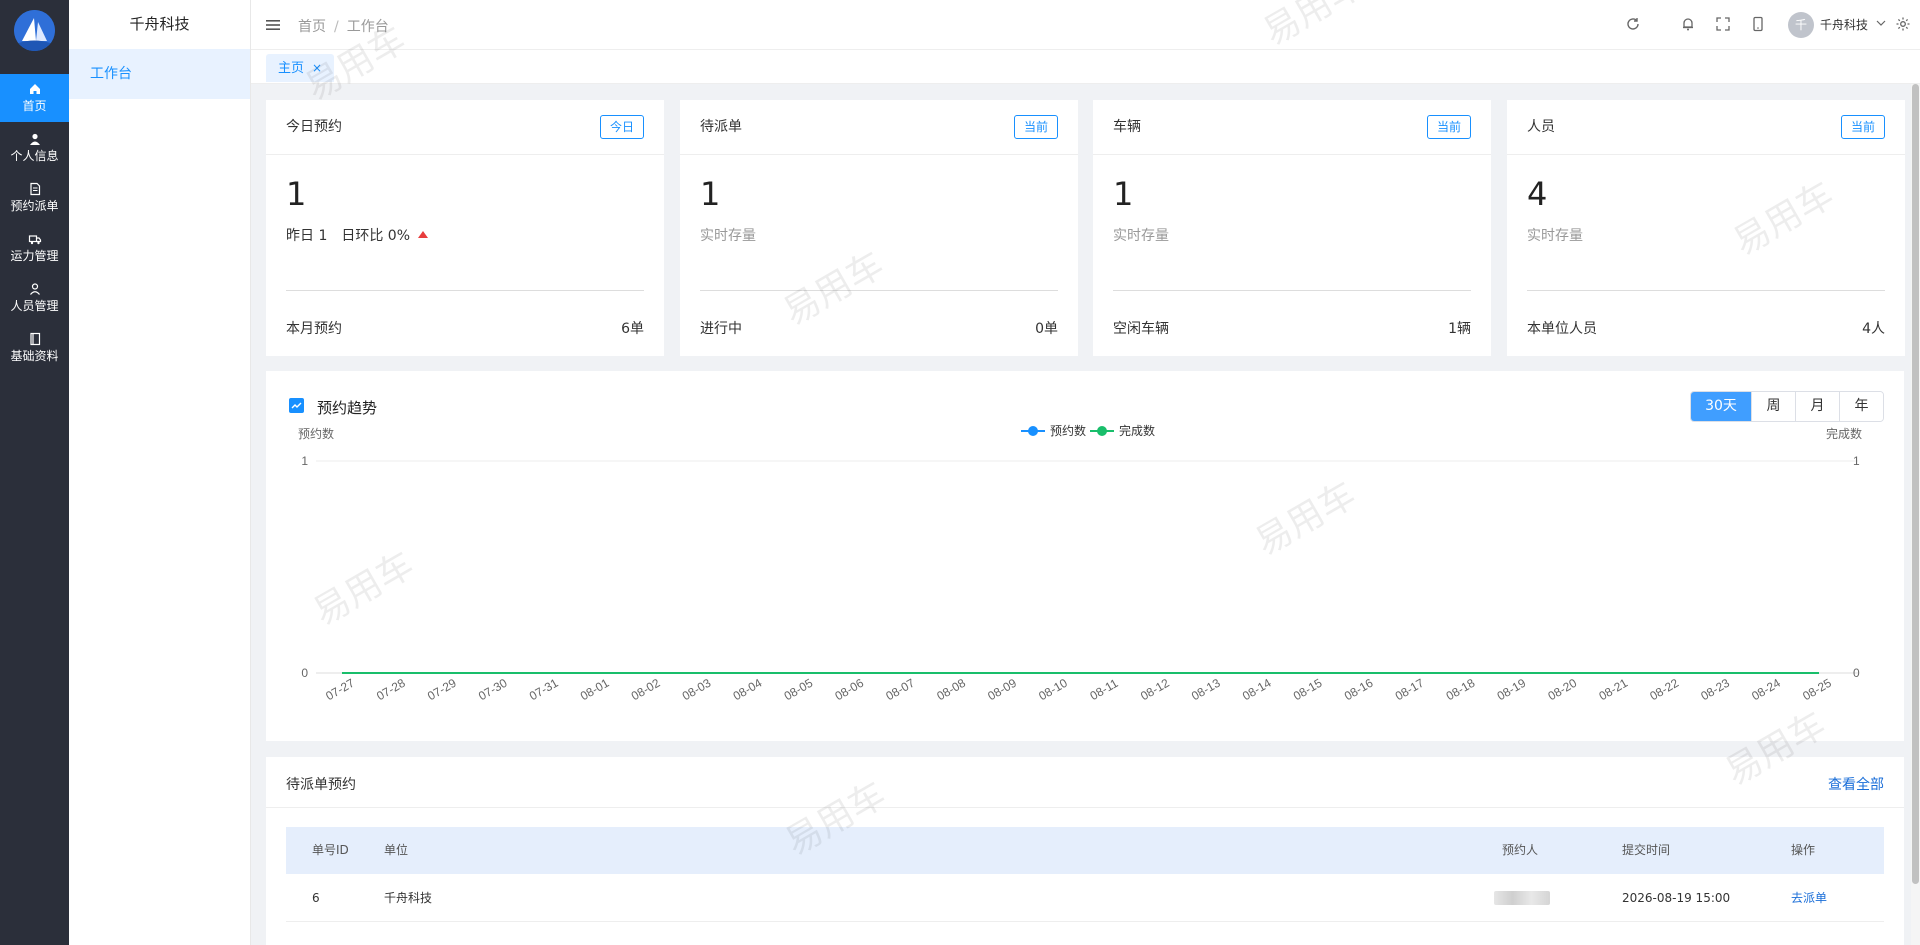 This screenshot has width=1920, height=945. I want to click on x-tick-label: 08-16, so click(1359, 690).